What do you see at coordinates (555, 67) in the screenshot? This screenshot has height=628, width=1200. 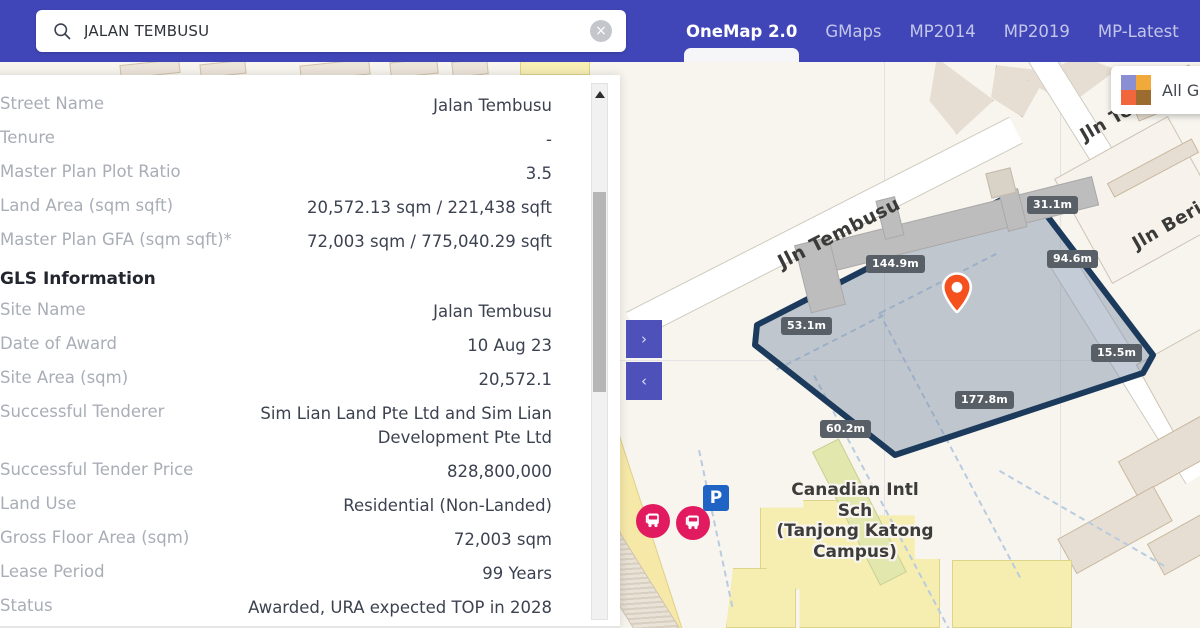 I see `landuse-block` at bounding box center [555, 67].